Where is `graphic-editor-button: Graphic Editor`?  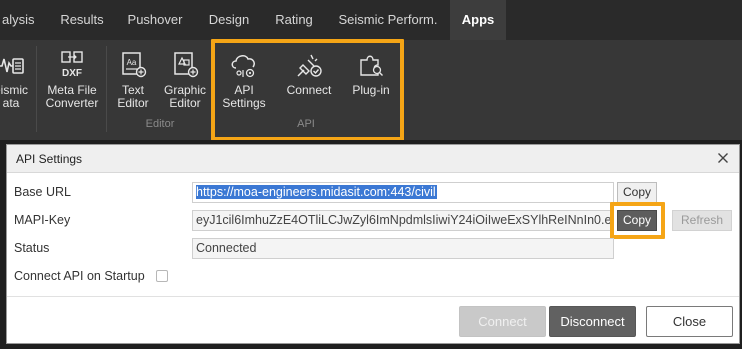 graphic-editor-button: Graphic Editor is located at coordinates (185, 88).